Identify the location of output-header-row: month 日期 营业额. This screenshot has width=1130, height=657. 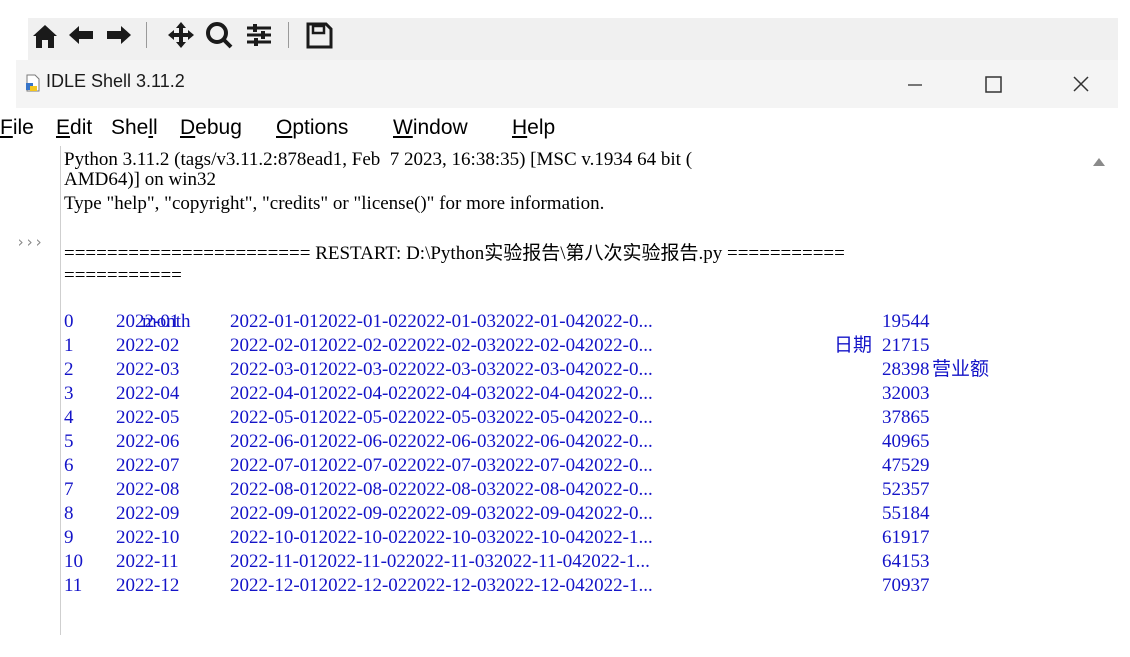
(526, 333).